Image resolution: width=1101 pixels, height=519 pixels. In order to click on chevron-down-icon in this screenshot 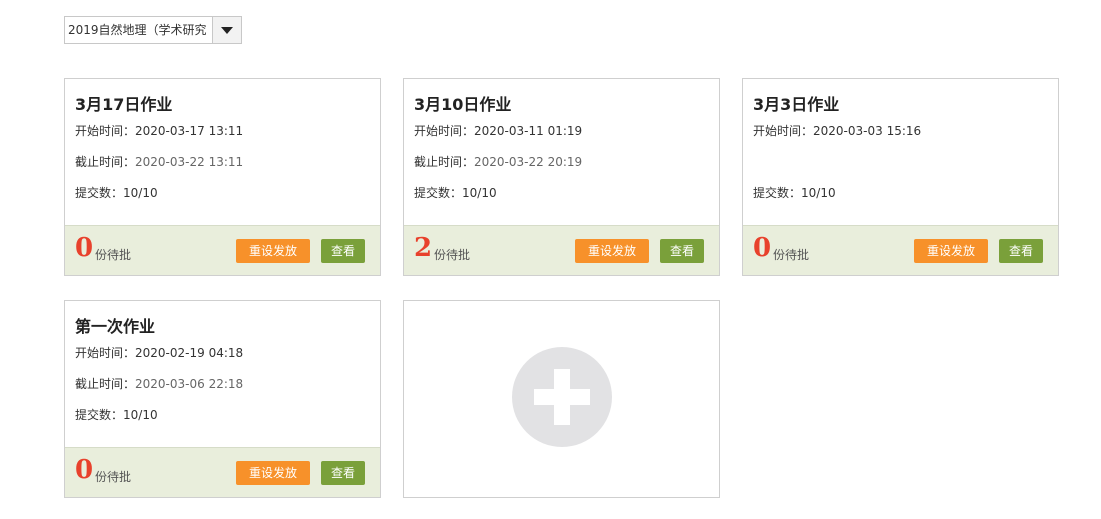, I will do `click(227, 30)`.